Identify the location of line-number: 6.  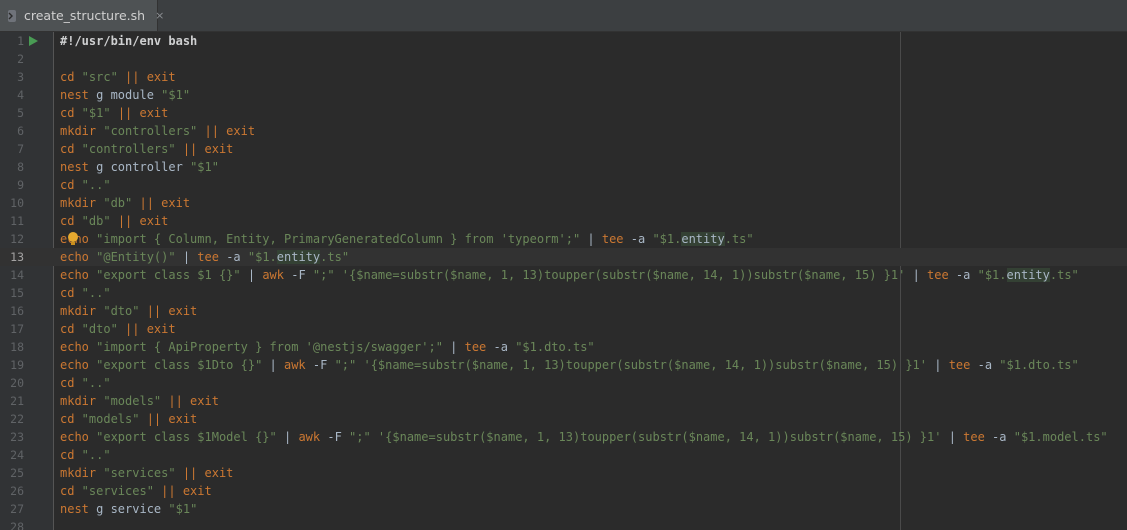
(20, 131).